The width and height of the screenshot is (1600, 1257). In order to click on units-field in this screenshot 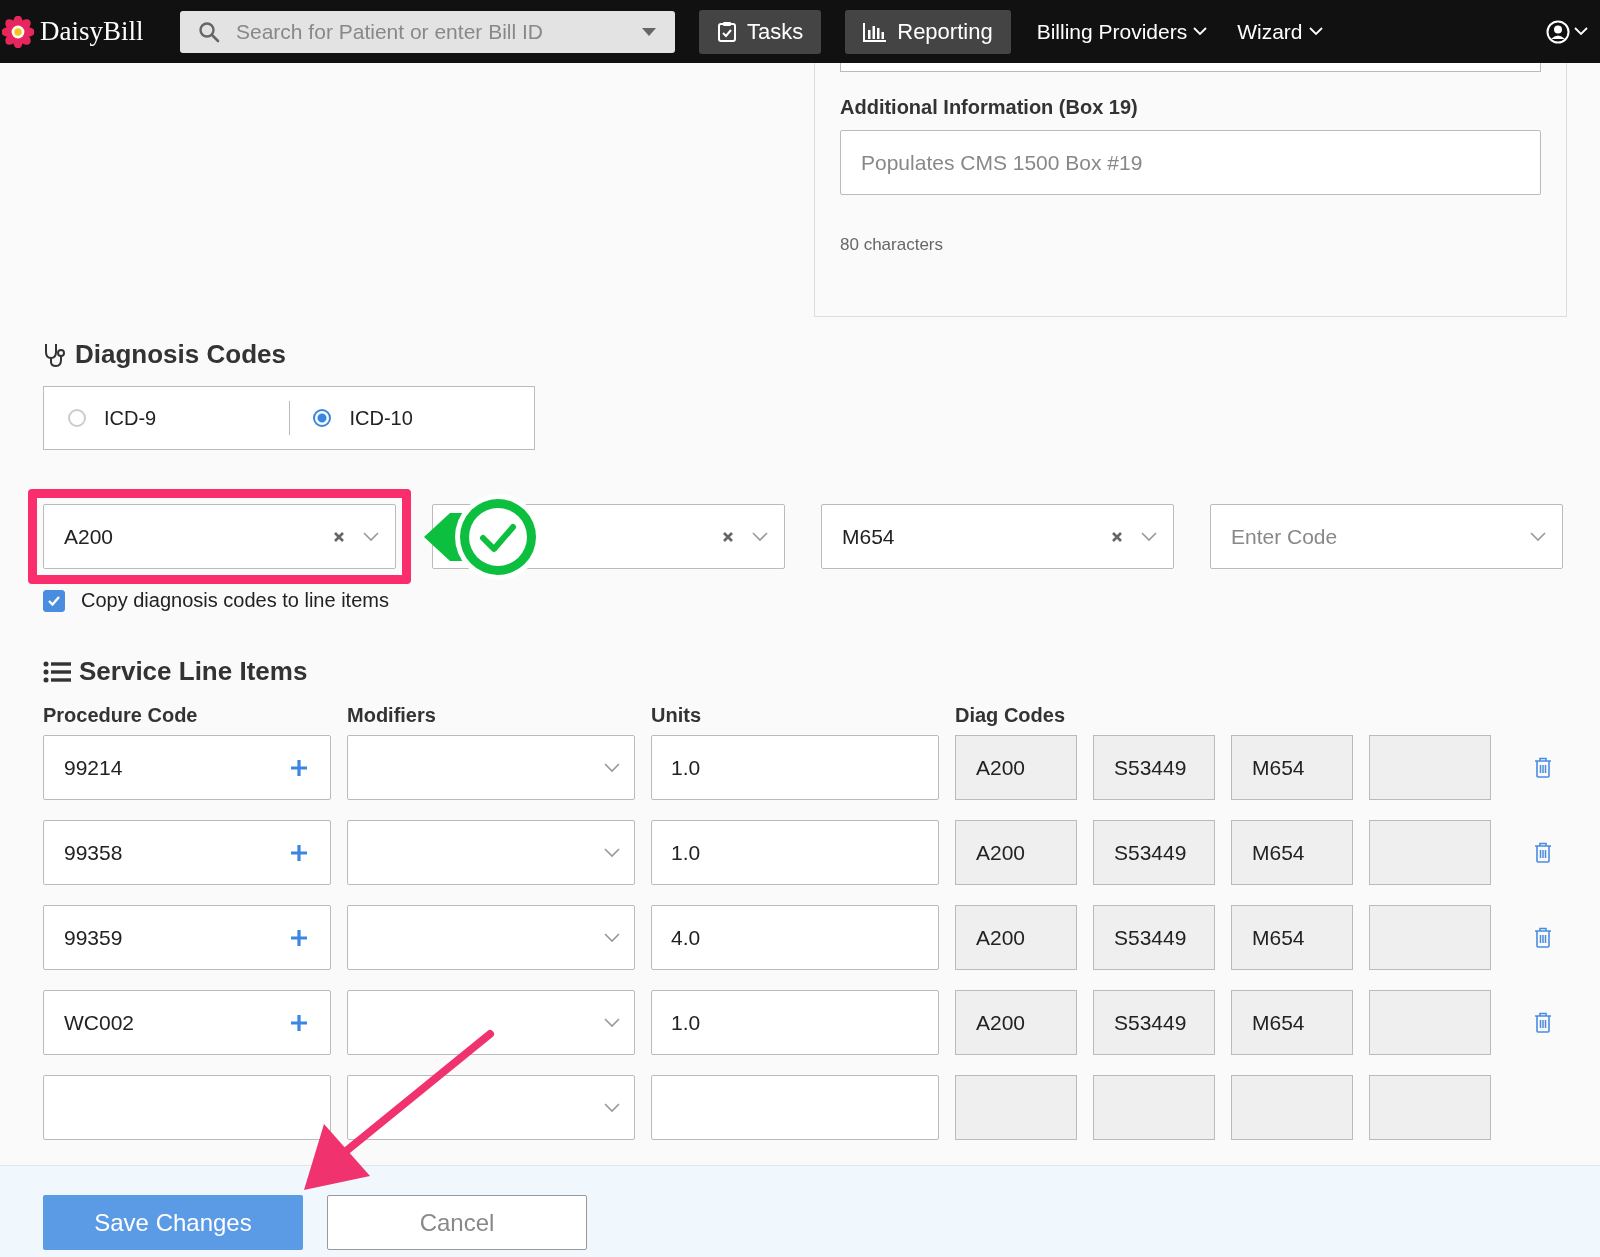, I will do `click(795, 1107)`.